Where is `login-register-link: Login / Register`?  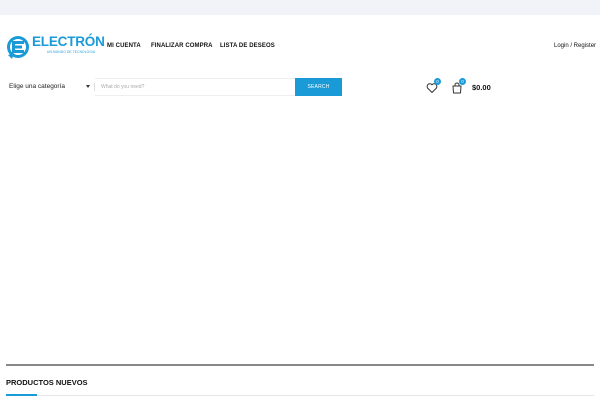
login-register-link: Login / Register is located at coordinates (575, 46).